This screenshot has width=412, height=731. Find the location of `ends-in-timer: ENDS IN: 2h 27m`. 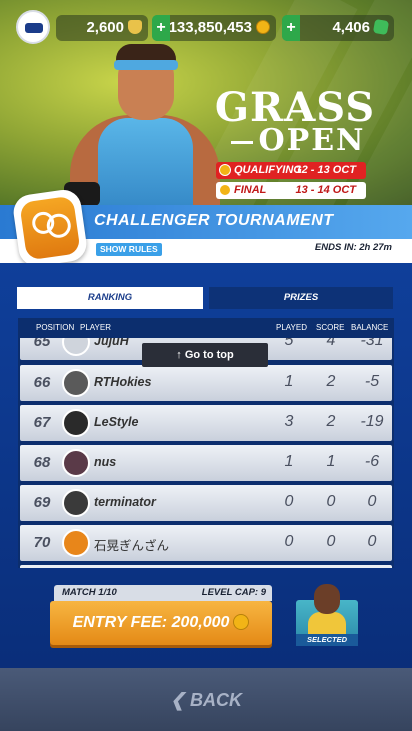

ends-in-timer: ENDS IN: 2h 27m is located at coordinates (353, 247).